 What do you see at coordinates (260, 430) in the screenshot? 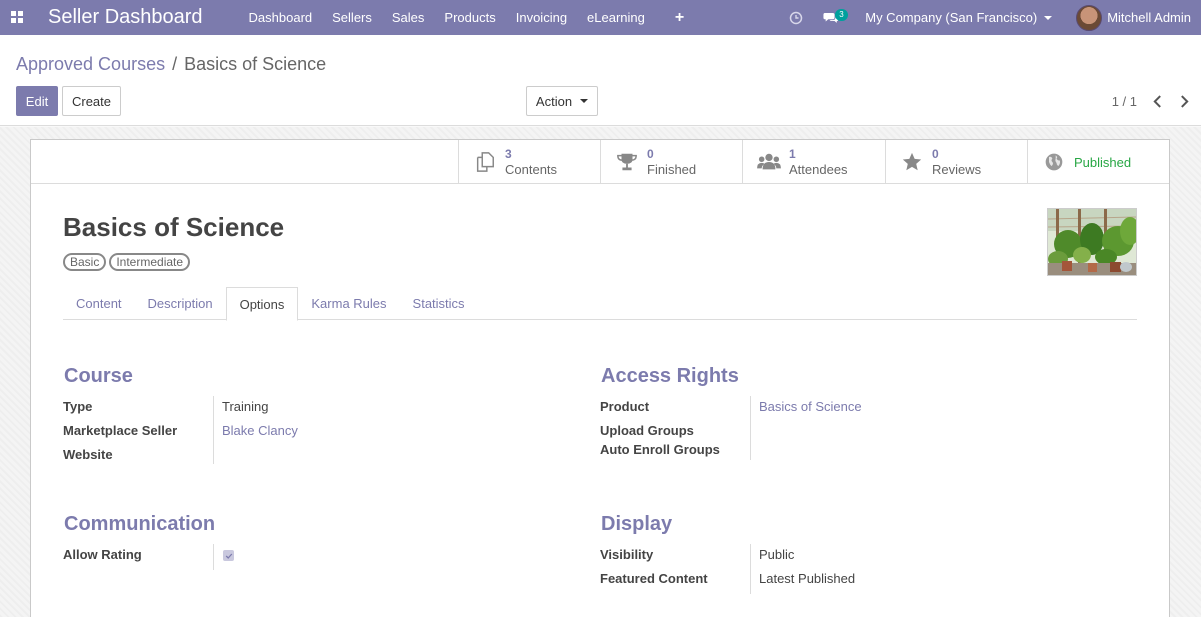
I see `marketplace-seller-link: Blake Clancy` at bounding box center [260, 430].